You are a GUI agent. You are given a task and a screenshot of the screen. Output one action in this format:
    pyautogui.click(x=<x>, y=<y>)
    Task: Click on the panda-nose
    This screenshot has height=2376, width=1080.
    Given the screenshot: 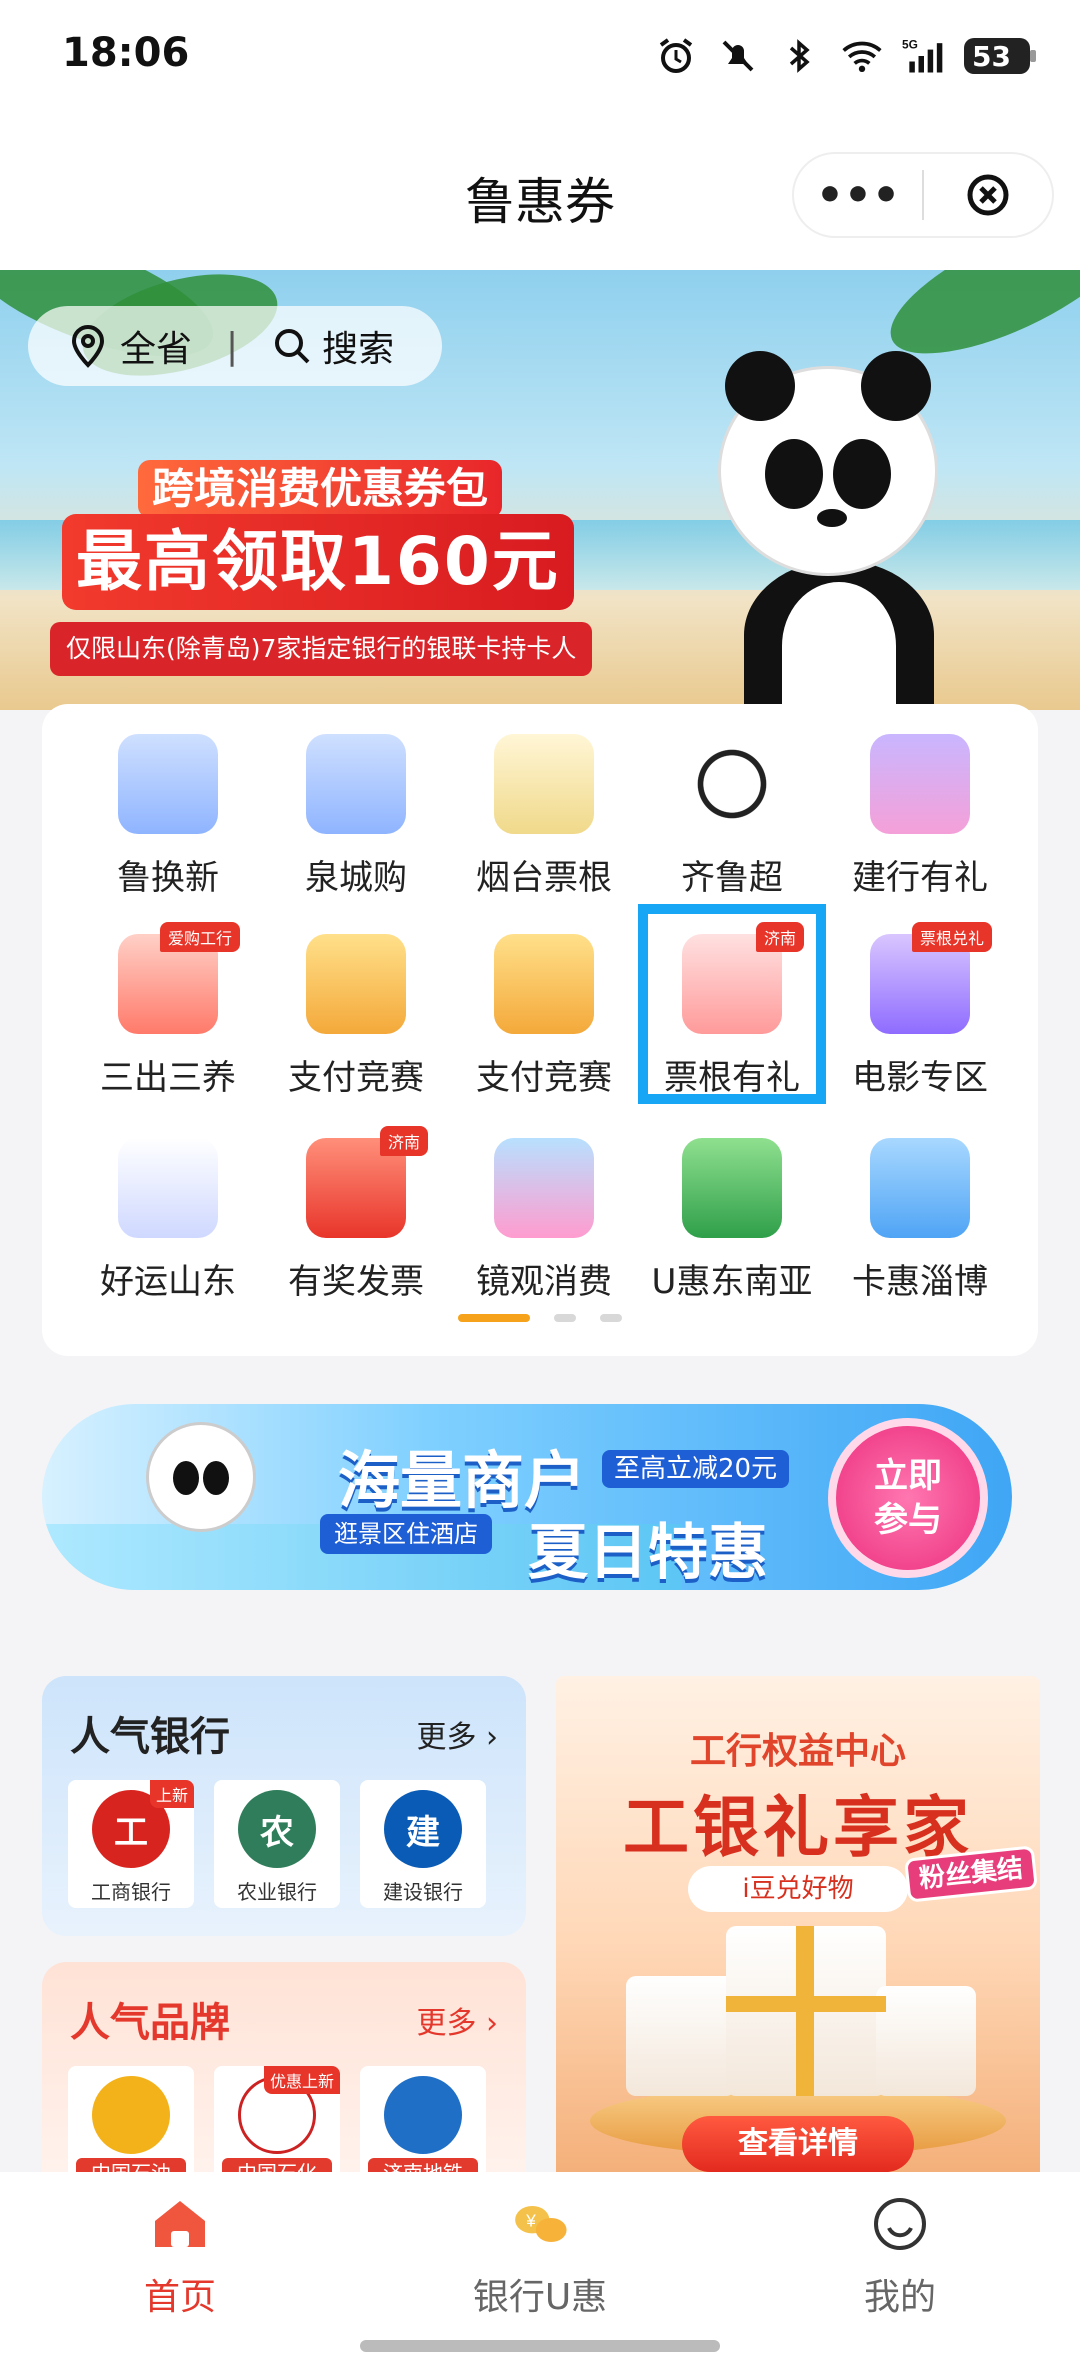 What is the action you would take?
    pyautogui.click(x=832, y=518)
    